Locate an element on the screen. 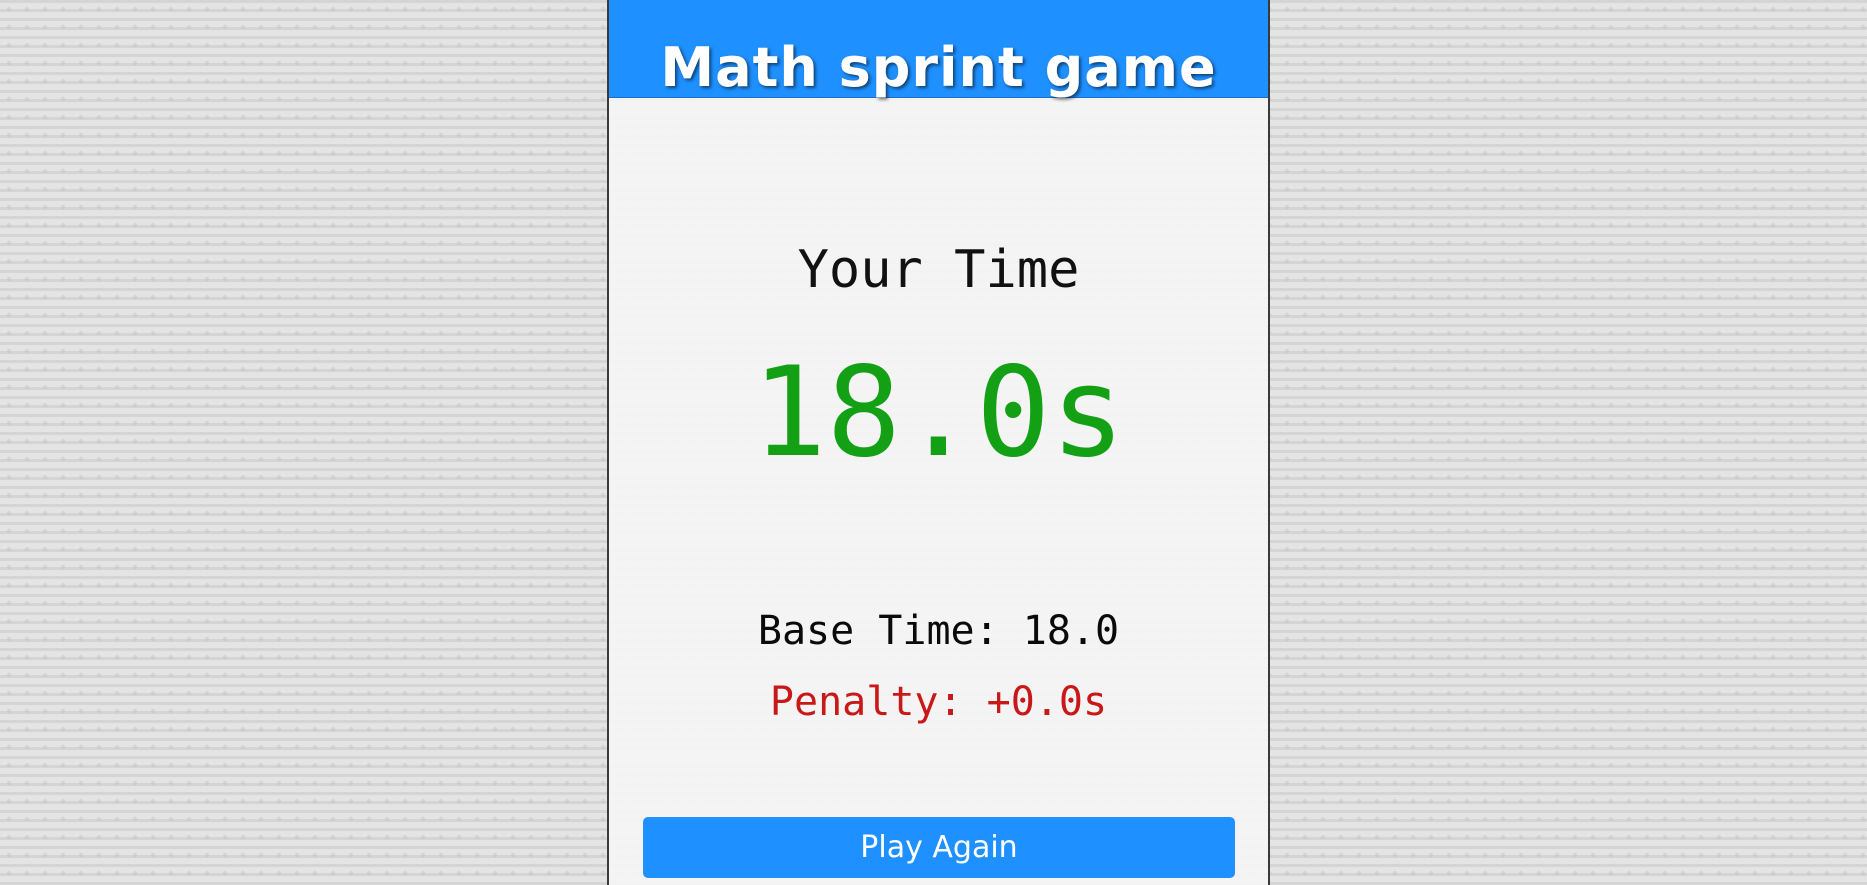  header-bar: Math sprint game is located at coordinates (938, 50).